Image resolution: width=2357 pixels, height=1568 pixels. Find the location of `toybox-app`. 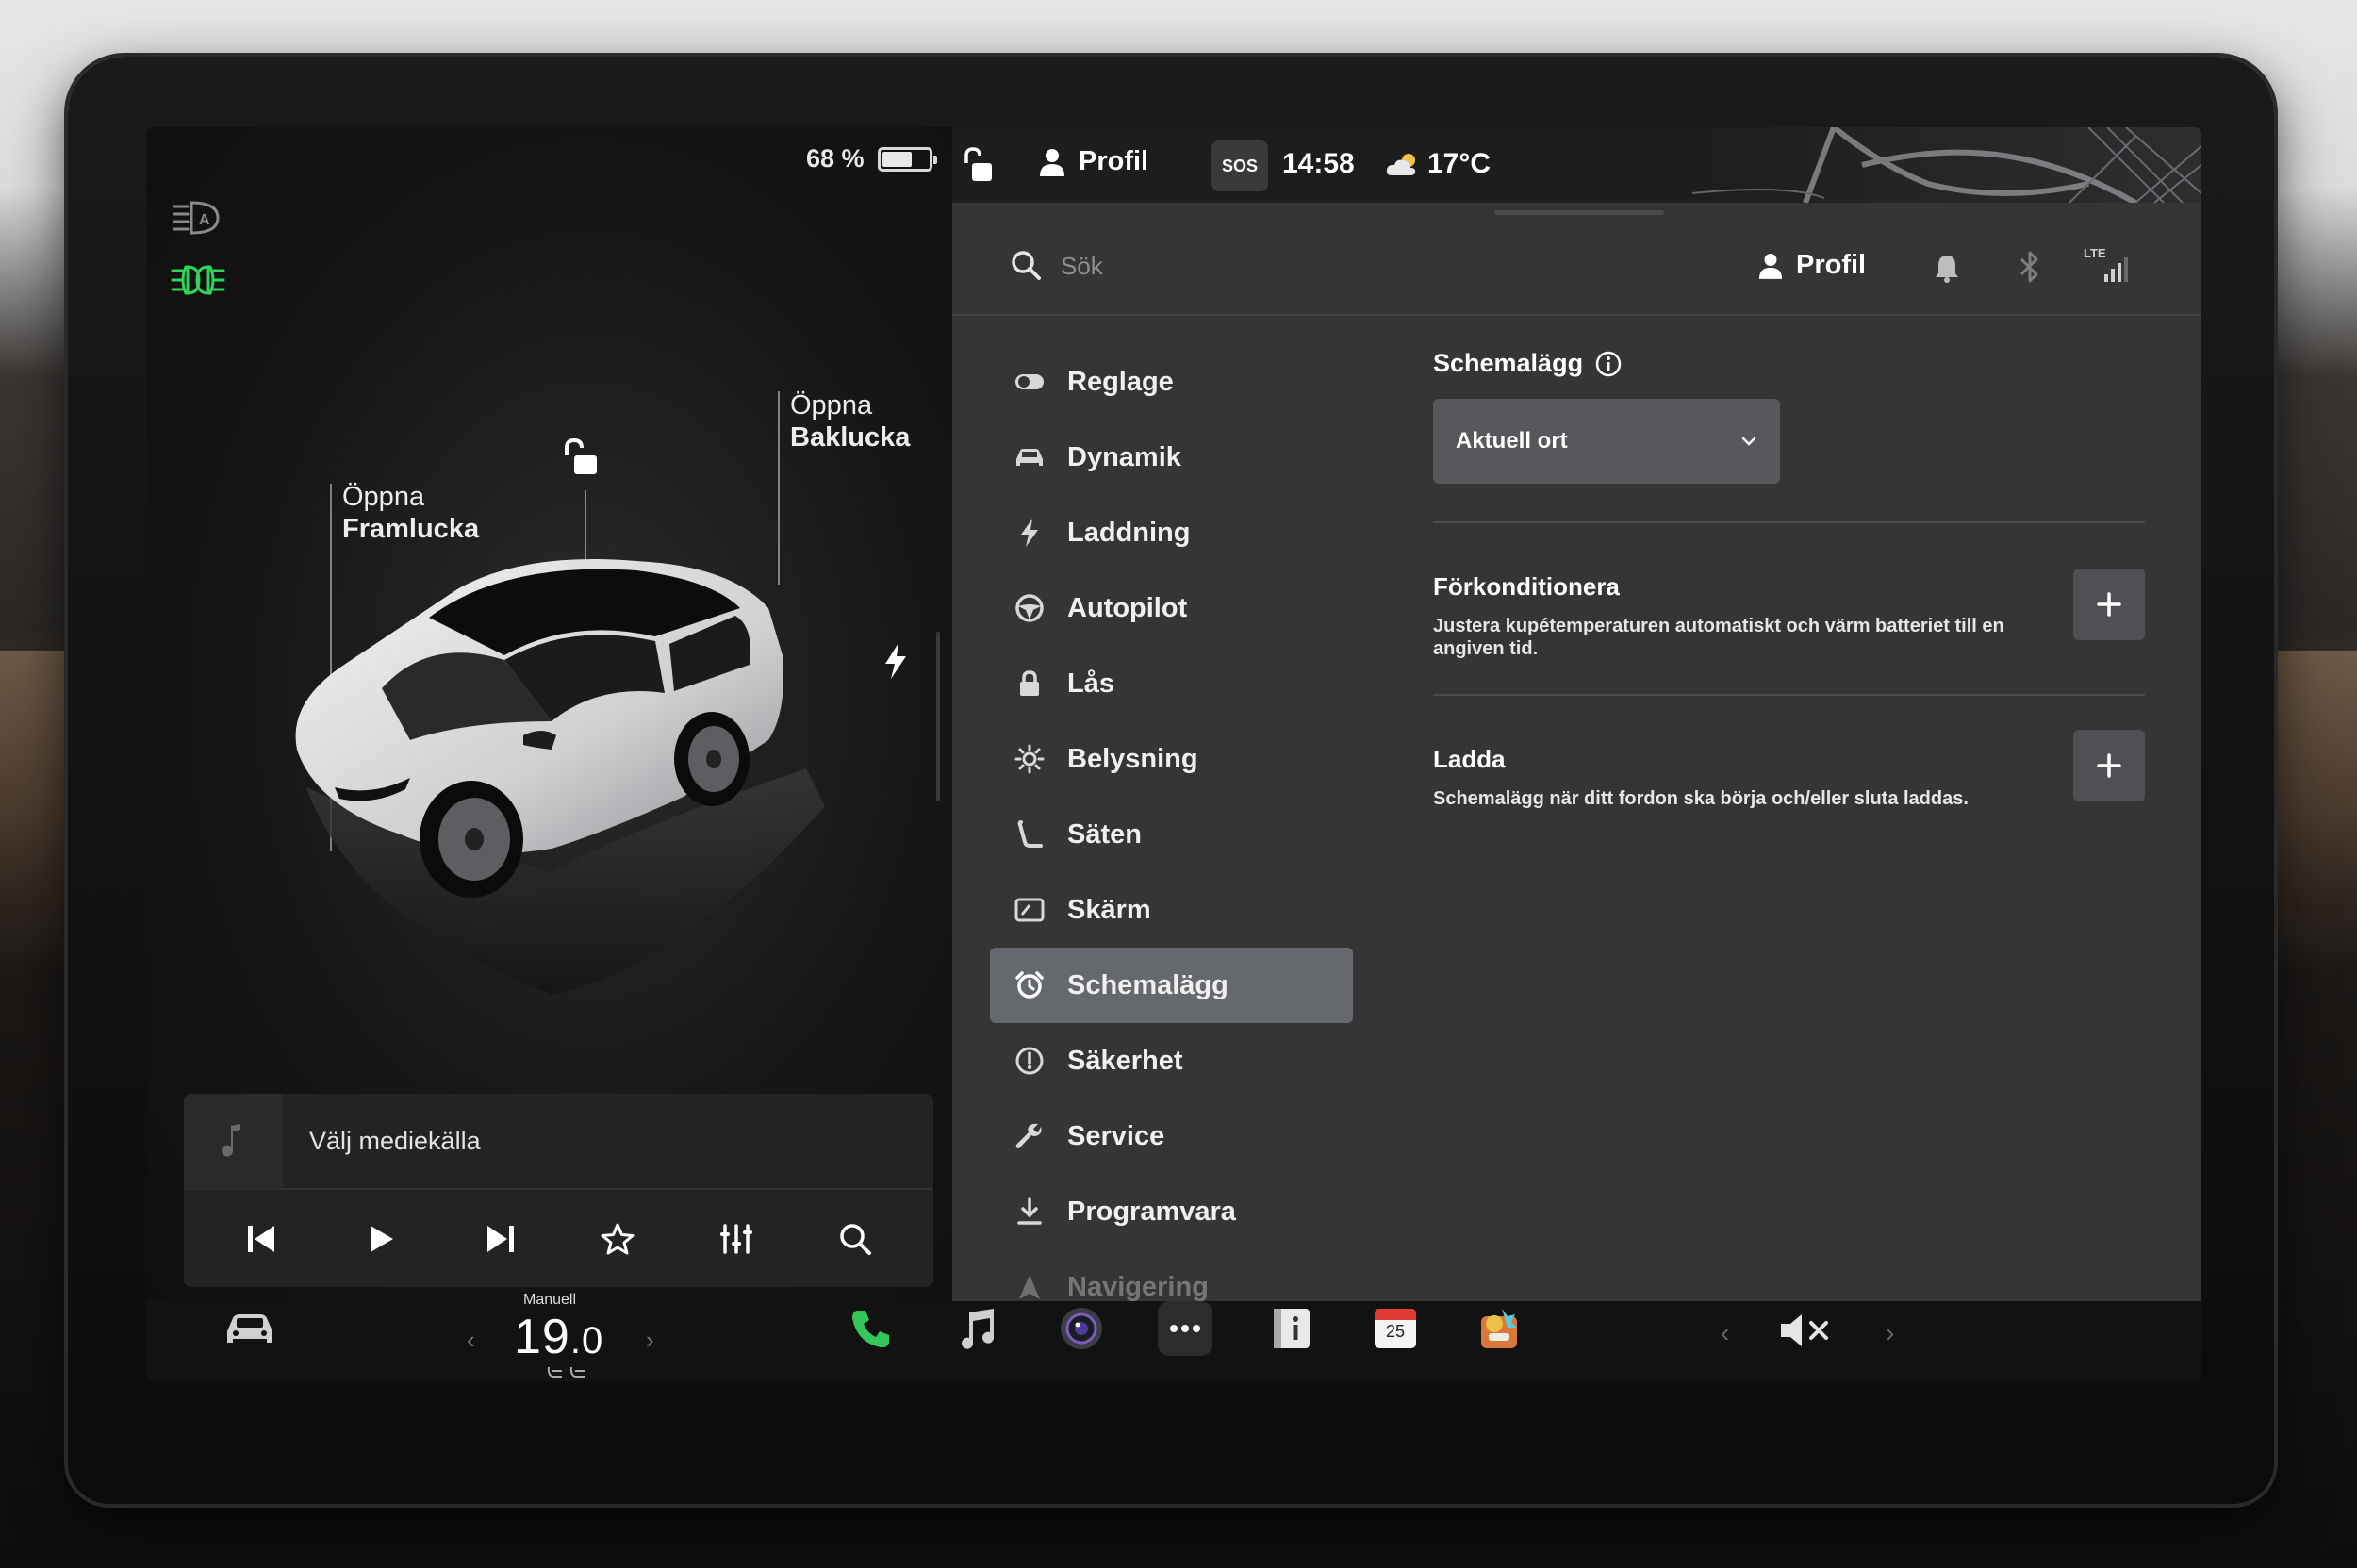

toybox-app is located at coordinates (1499, 1329).